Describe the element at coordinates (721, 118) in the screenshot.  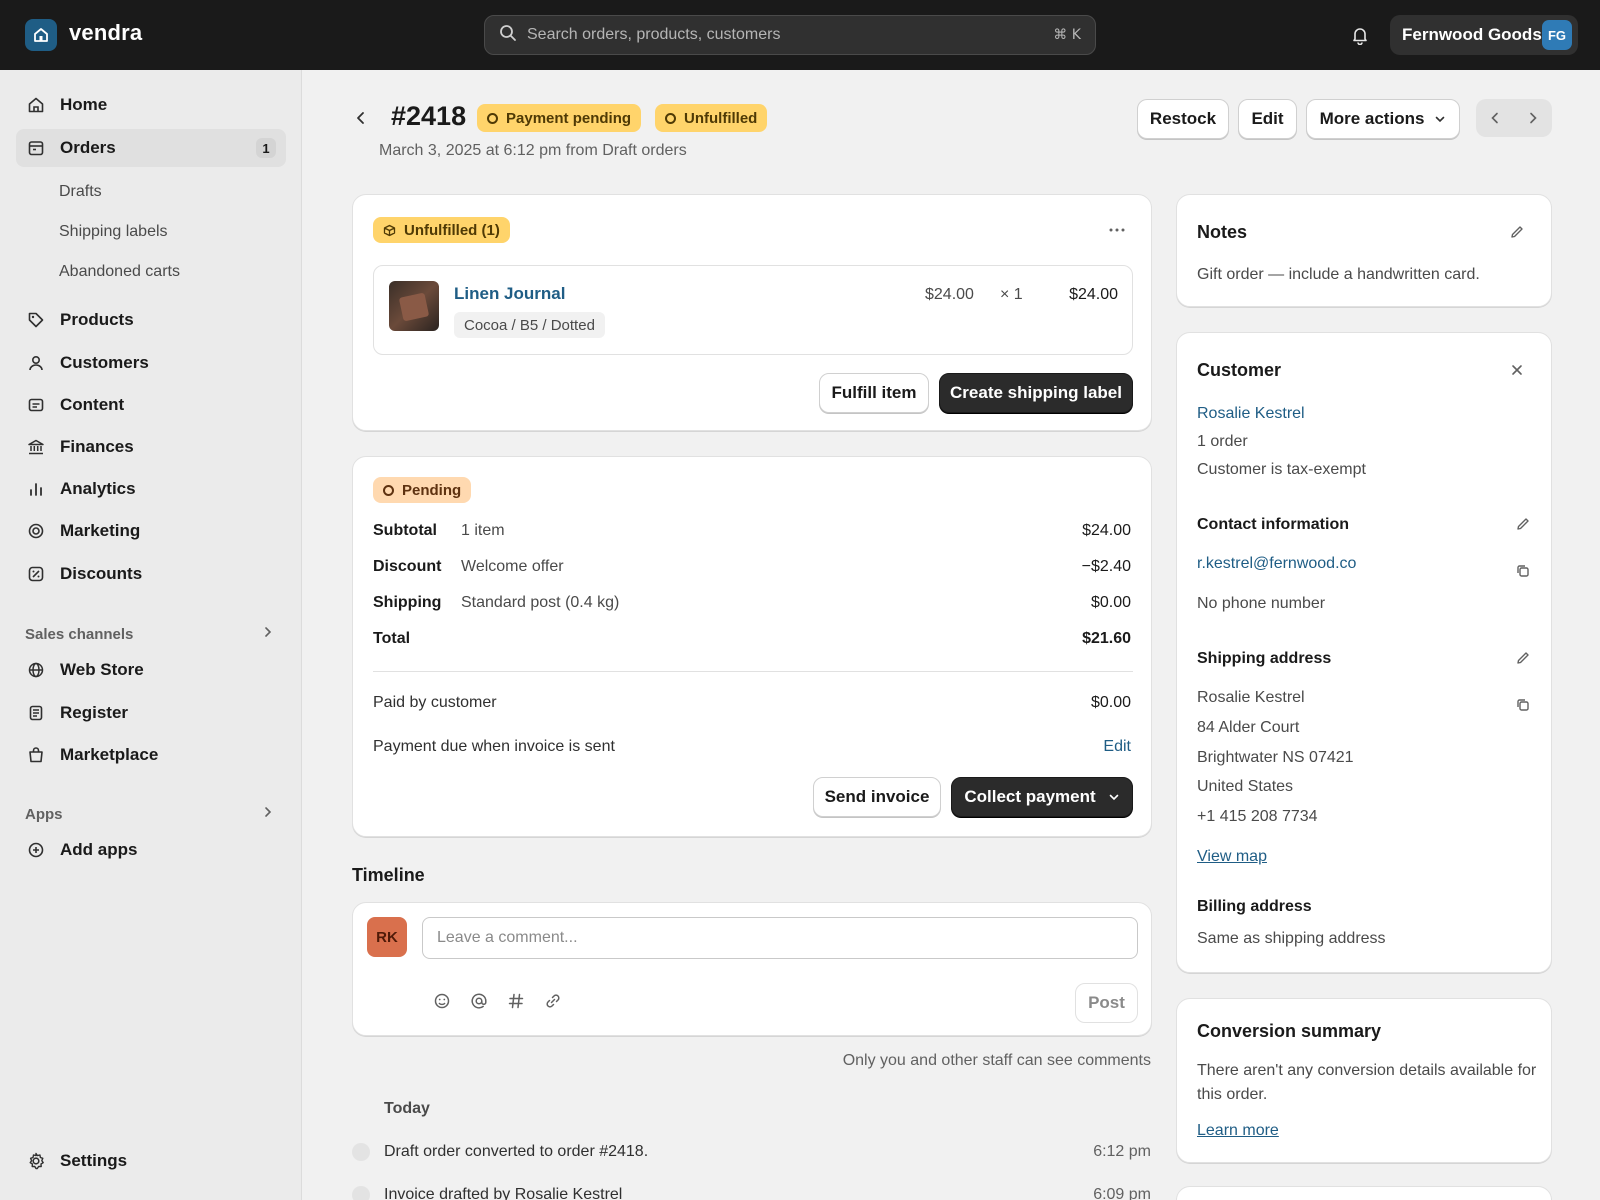
I see `badge-label: Unfulfilled` at that location.